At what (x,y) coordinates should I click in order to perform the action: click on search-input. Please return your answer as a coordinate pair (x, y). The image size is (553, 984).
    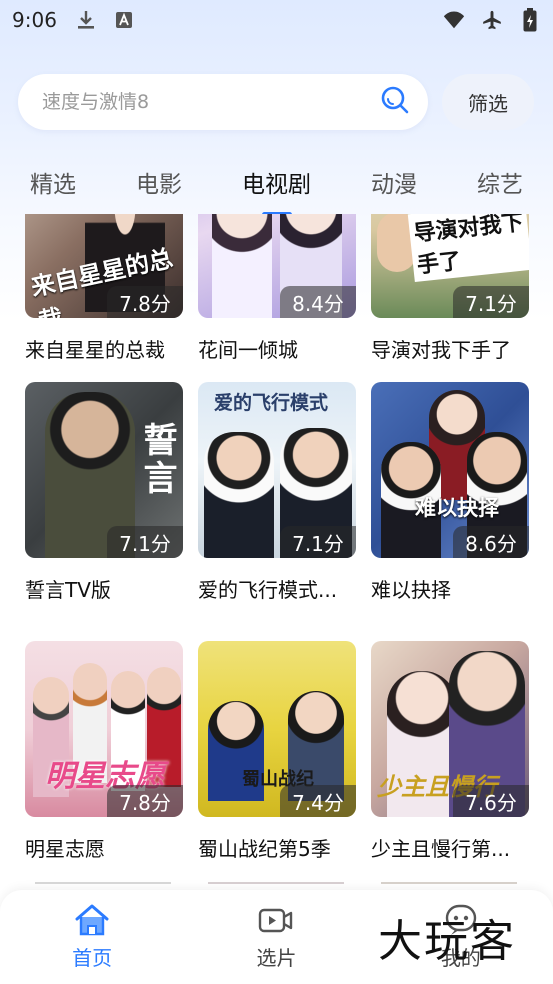
    Looking at the image, I should click on (211, 102).